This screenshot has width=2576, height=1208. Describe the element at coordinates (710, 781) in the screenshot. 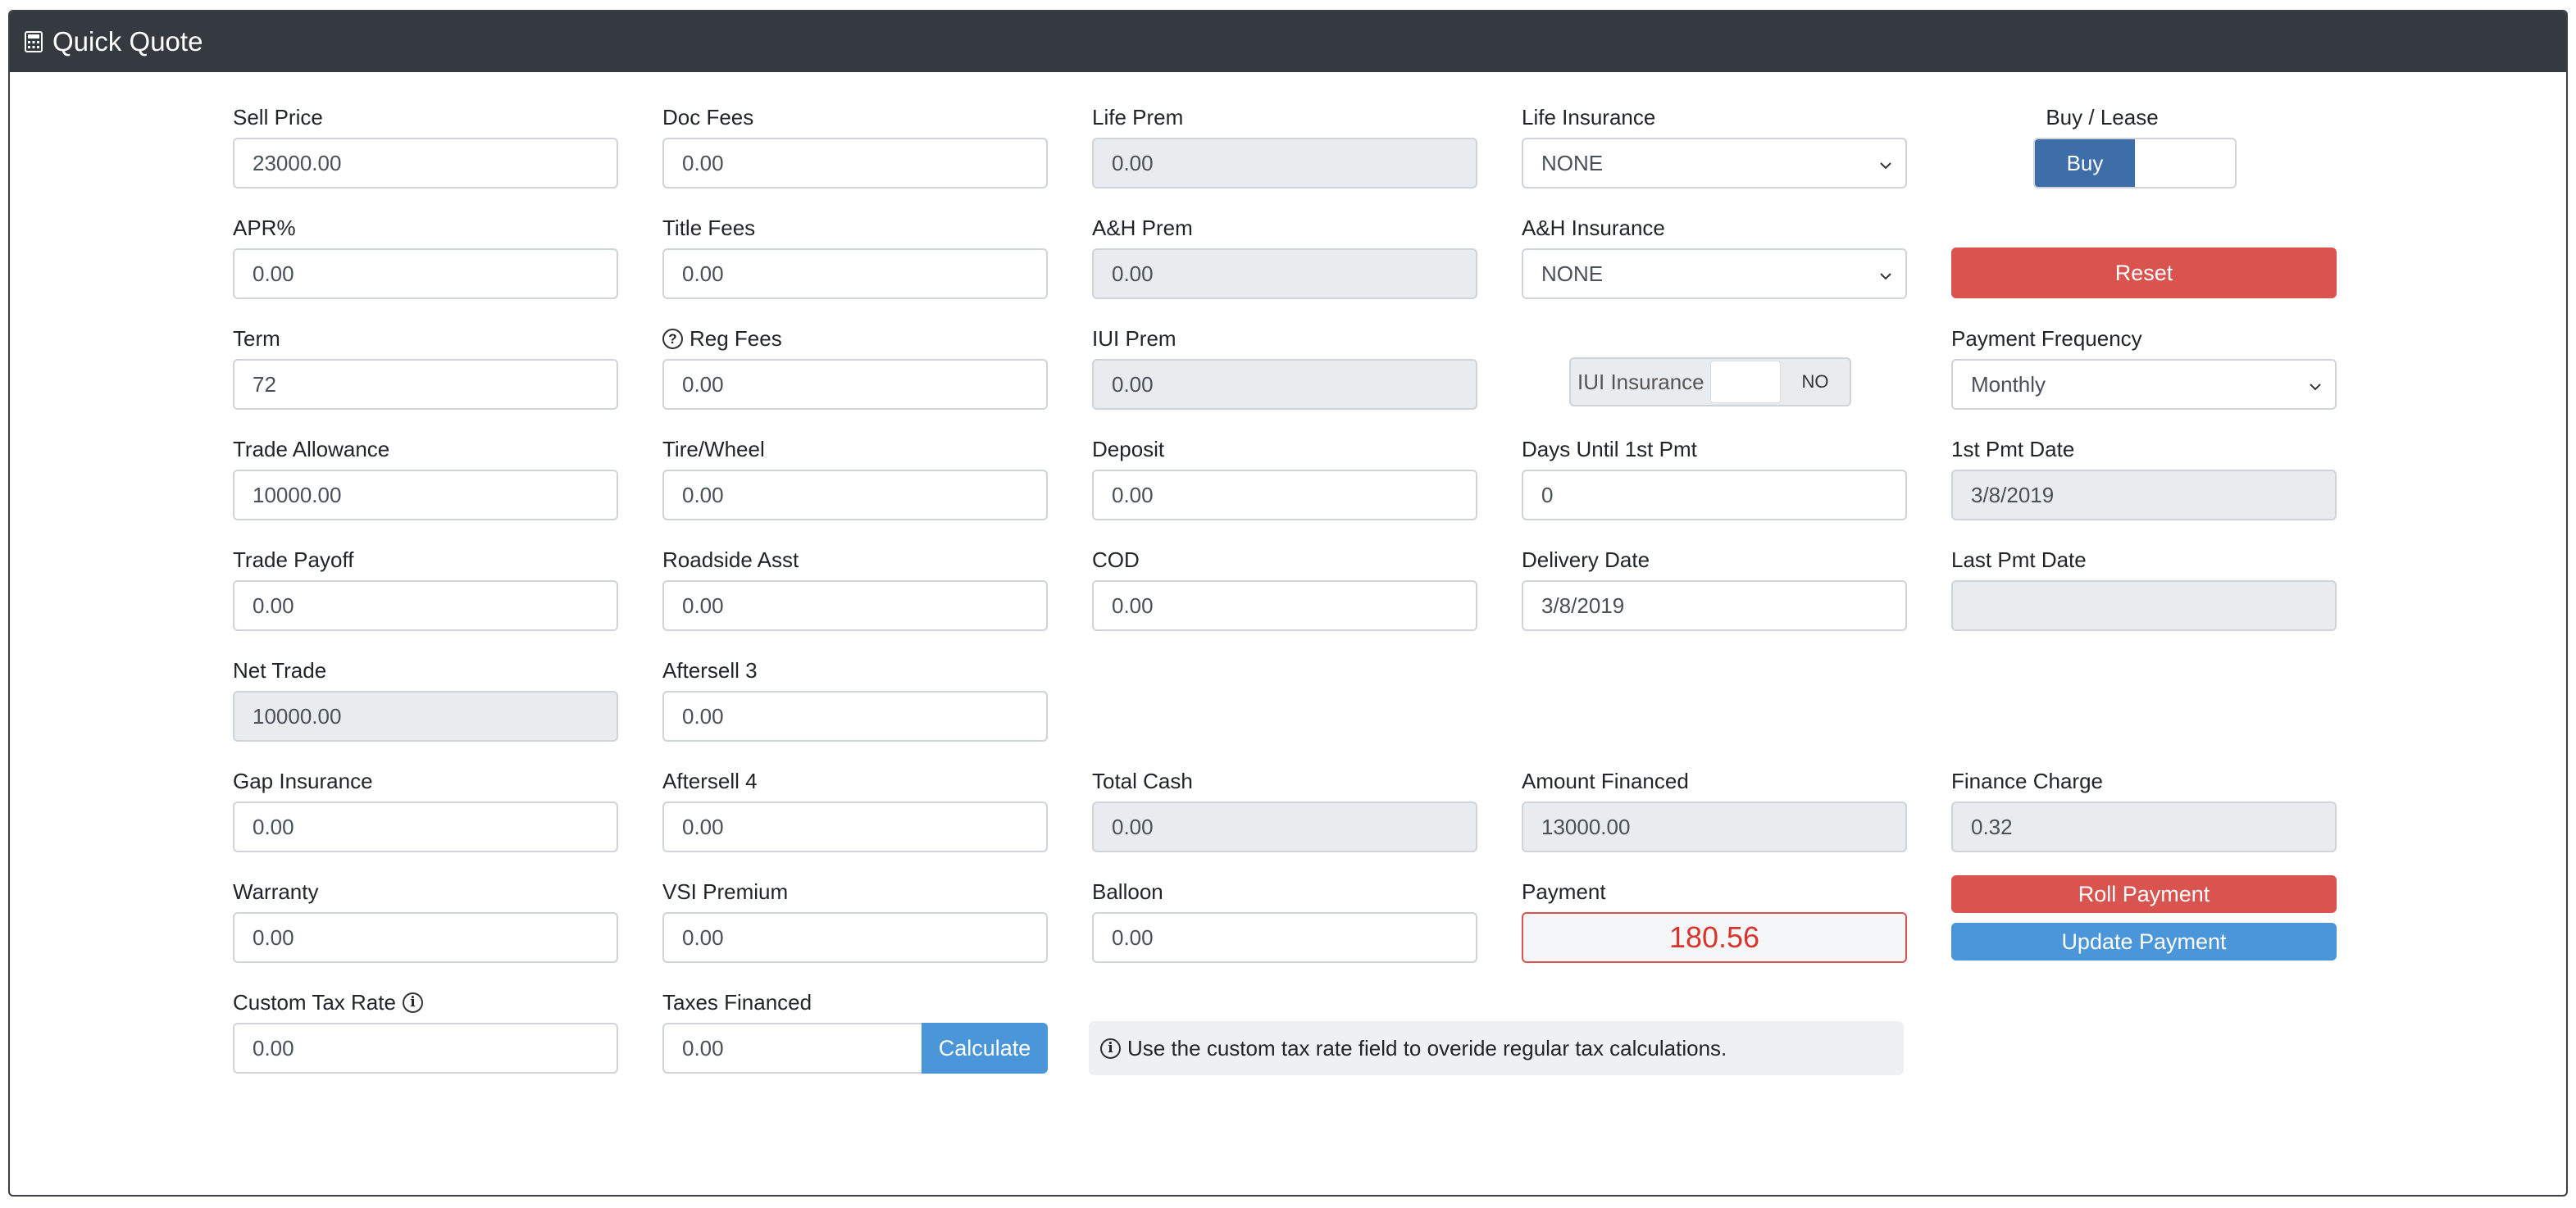

I see `aftersell4-label: Aftersell 4` at that location.